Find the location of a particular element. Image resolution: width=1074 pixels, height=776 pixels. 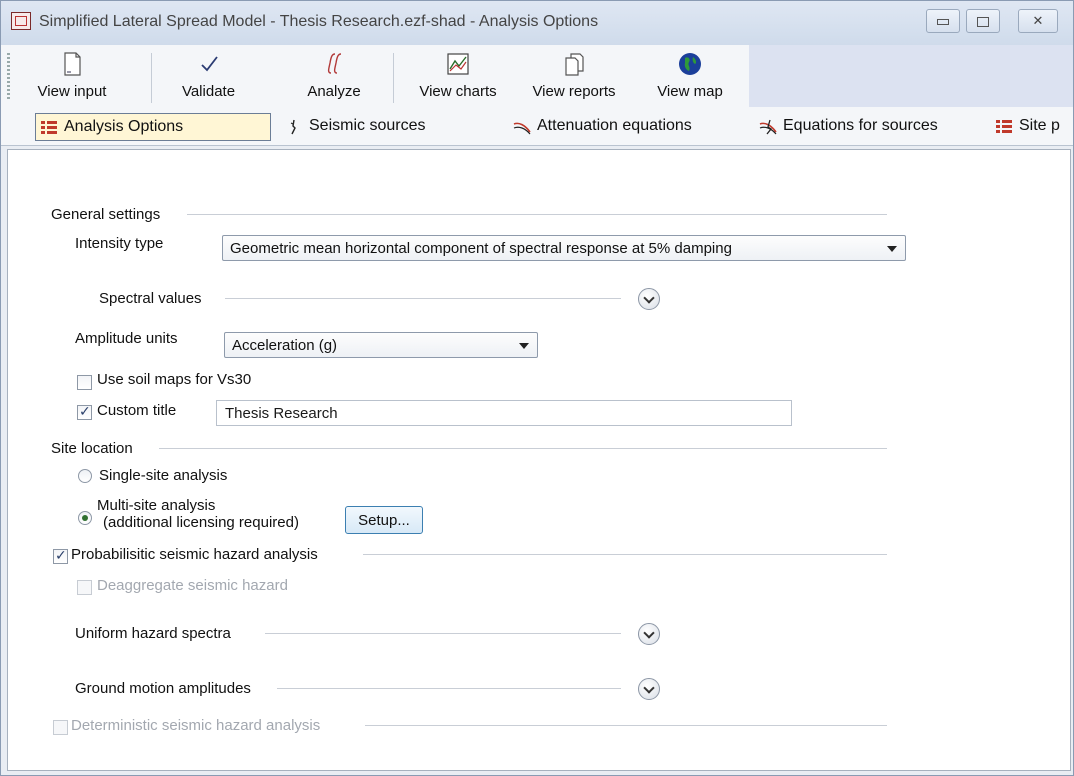

restore-button is located at coordinates (983, 21).